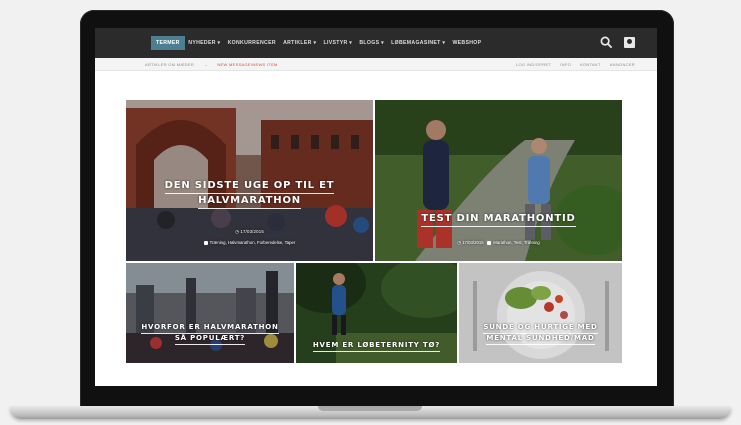 The width and height of the screenshot is (741, 425). I want to click on nav-item-nyheder: NYHEDER ▾, so click(204, 43).